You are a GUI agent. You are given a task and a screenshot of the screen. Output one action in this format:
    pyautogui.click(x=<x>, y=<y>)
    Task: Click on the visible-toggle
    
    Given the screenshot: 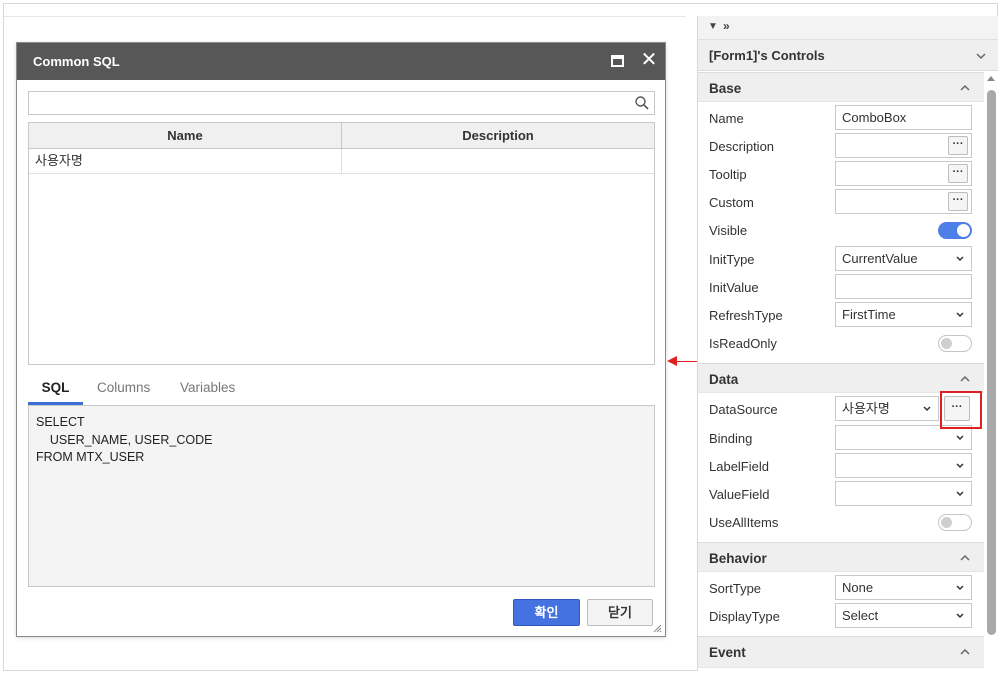 What is the action you would take?
    pyautogui.click(x=955, y=230)
    